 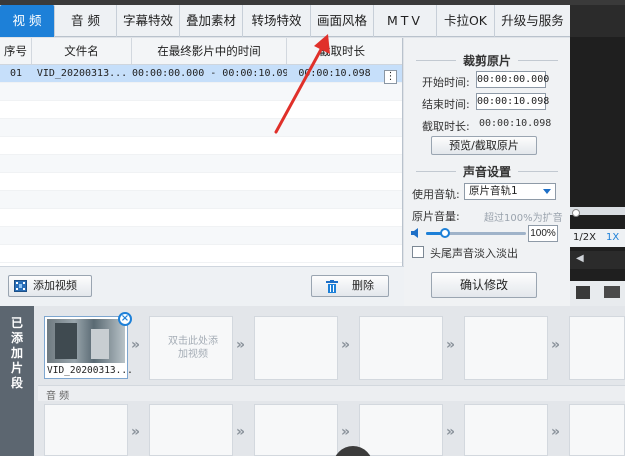 I want to click on tab-overlay-material: 叠加素材, so click(x=211, y=21).